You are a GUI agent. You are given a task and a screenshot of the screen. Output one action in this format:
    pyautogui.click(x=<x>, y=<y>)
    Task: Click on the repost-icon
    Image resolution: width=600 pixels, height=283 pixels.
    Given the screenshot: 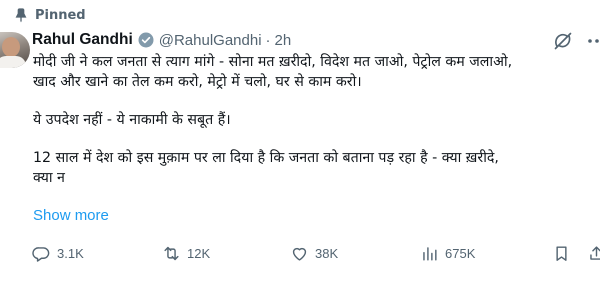 What is the action you would take?
    pyautogui.click(x=171, y=253)
    